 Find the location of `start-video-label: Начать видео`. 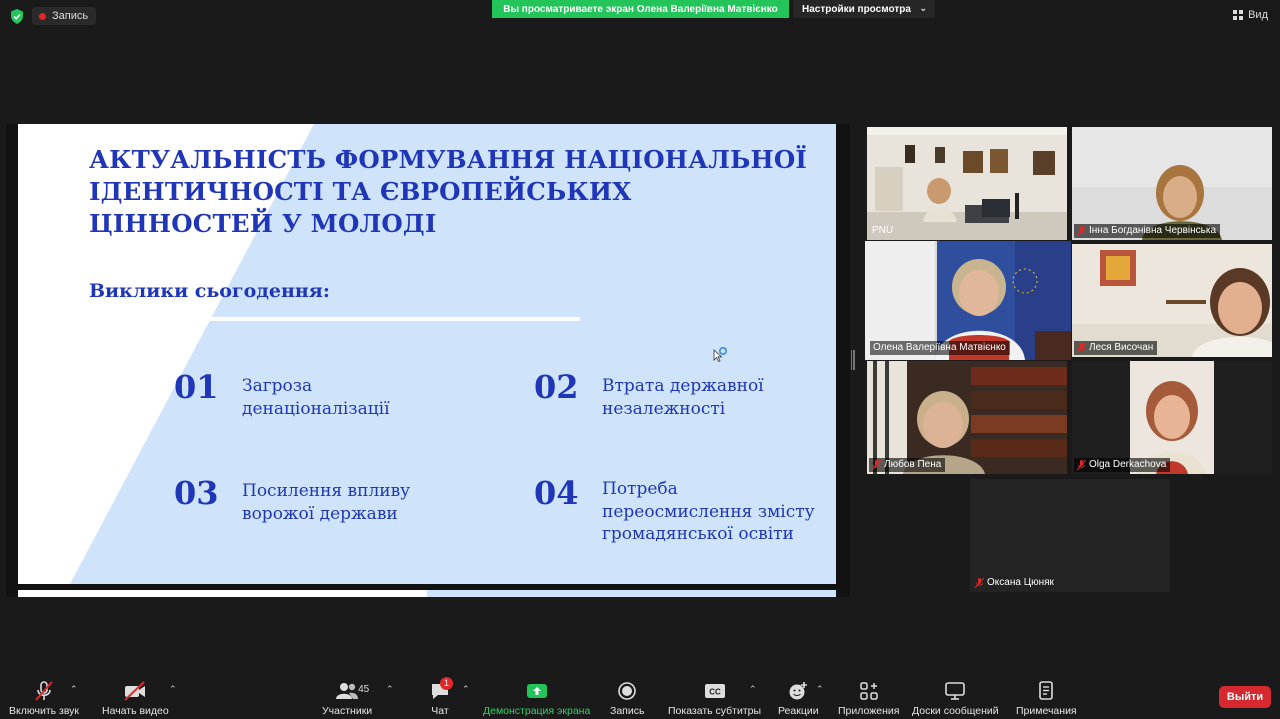

start-video-label: Начать видео is located at coordinates (135, 711).